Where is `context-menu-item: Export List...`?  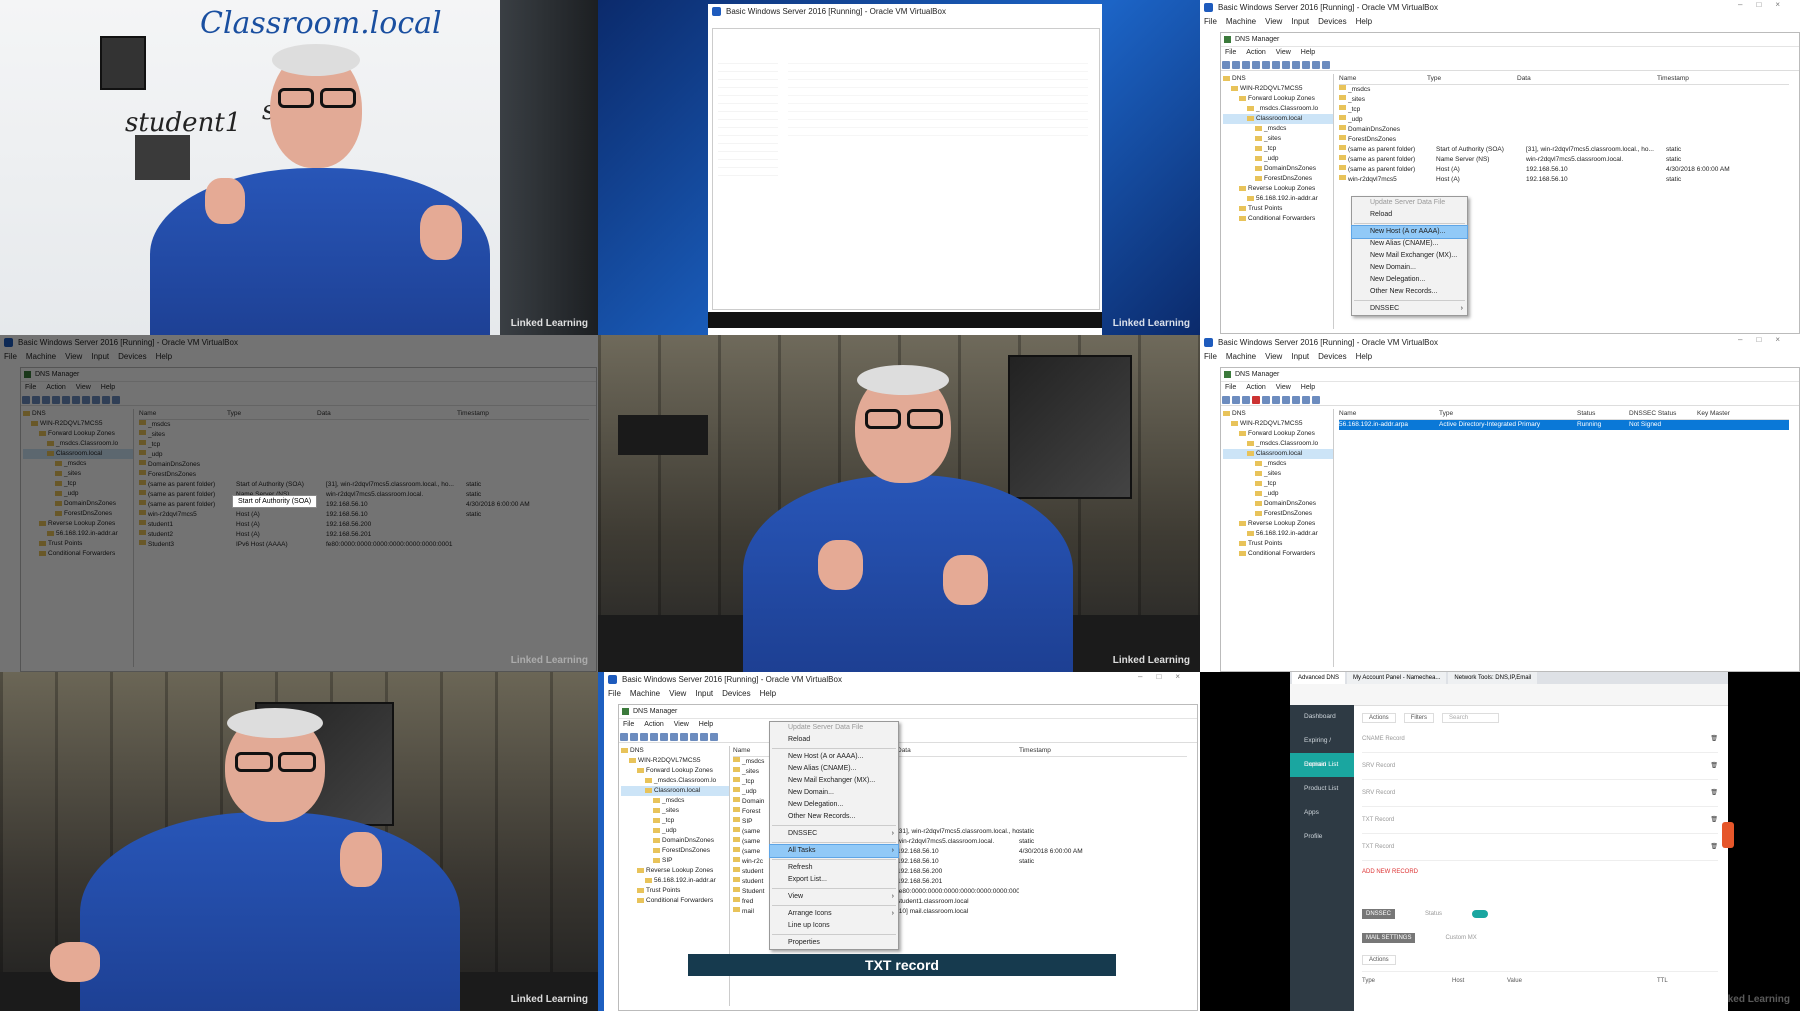
context-menu-item: Export List... is located at coordinates (834, 880).